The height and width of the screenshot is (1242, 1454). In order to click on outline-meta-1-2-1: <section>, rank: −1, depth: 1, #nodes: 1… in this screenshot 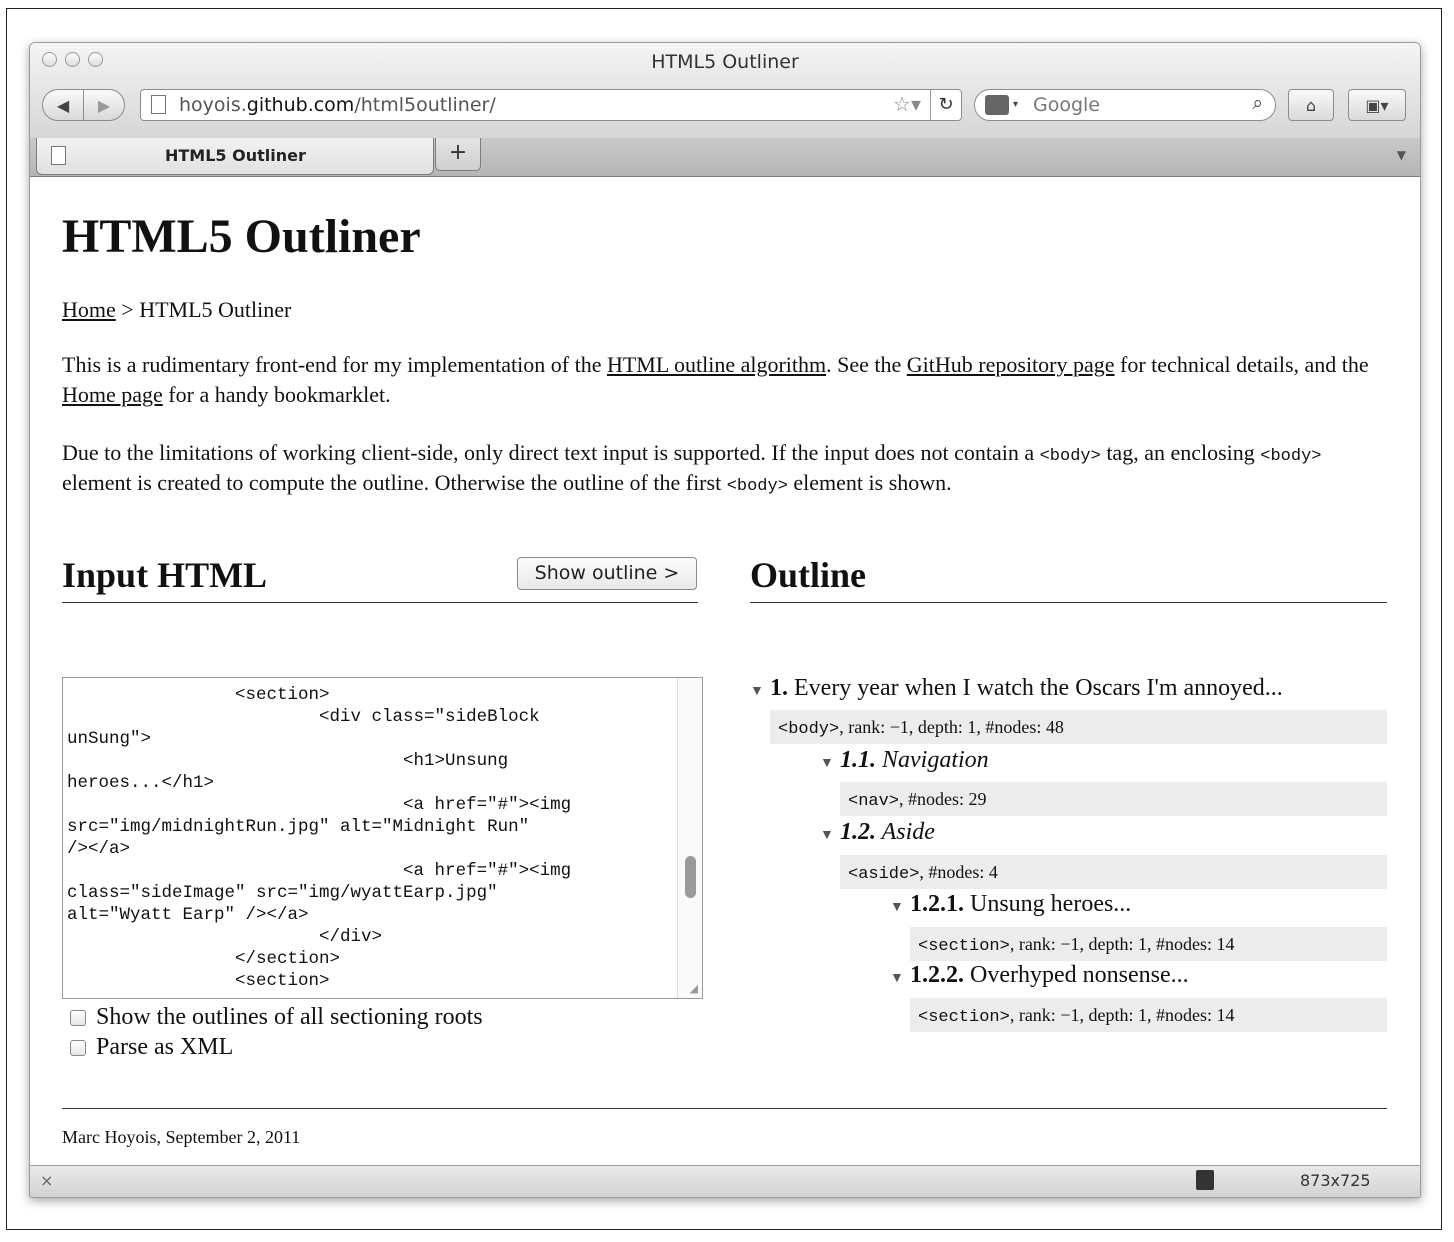, I will do `click(1148, 944)`.